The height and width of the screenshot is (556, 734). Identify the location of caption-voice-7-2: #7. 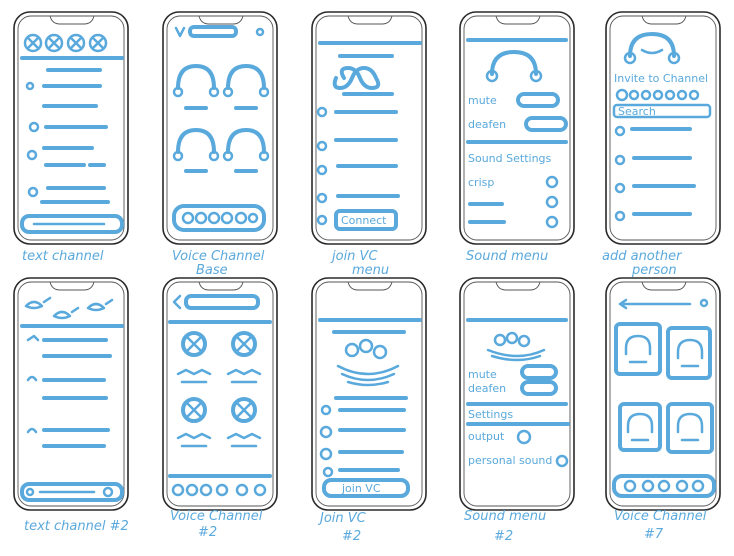
(654, 534).